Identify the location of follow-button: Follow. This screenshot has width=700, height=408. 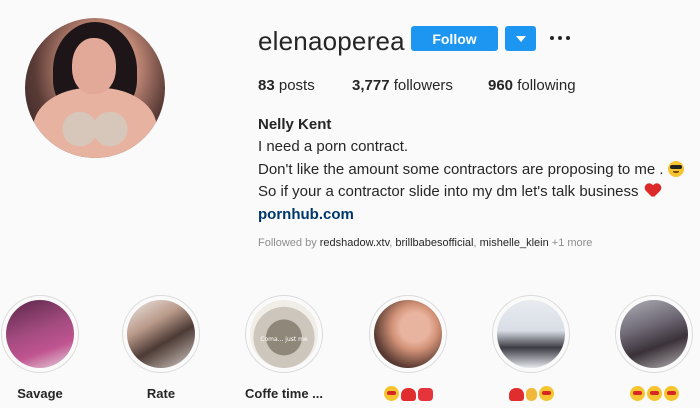
(454, 38).